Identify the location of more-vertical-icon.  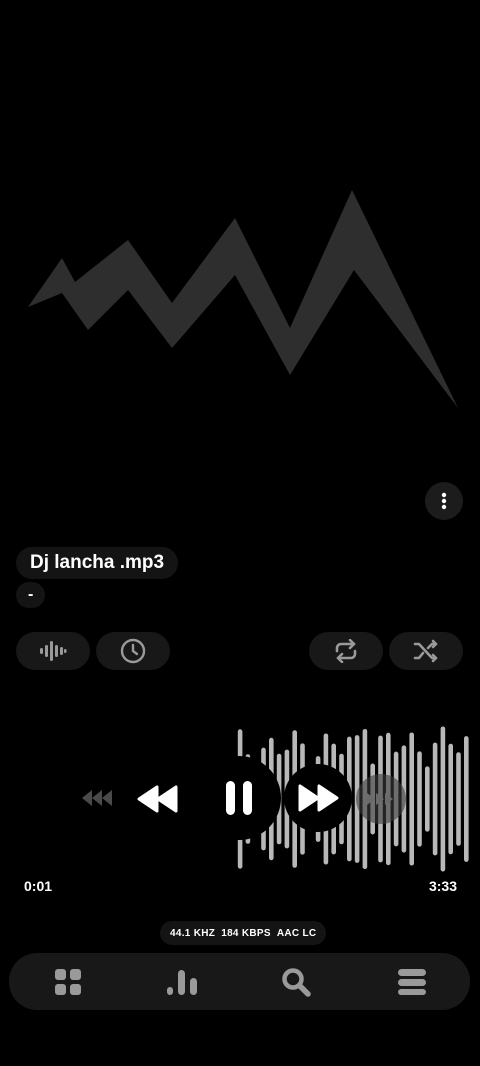
(444, 501).